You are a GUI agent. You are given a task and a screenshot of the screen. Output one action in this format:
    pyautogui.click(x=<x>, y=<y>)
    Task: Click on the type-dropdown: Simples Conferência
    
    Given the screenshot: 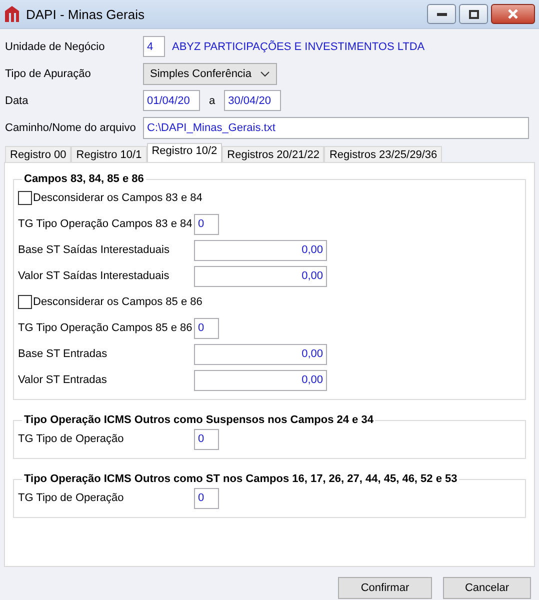 What is the action you would take?
    pyautogui.click(x=210, y=73)
    